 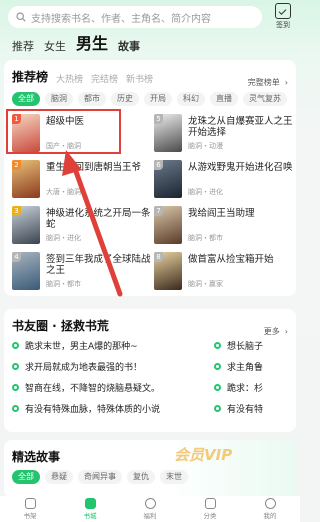 I want to click on channel-tabs: 推荐 女生 男生 故事, so click(x=76, y=42).